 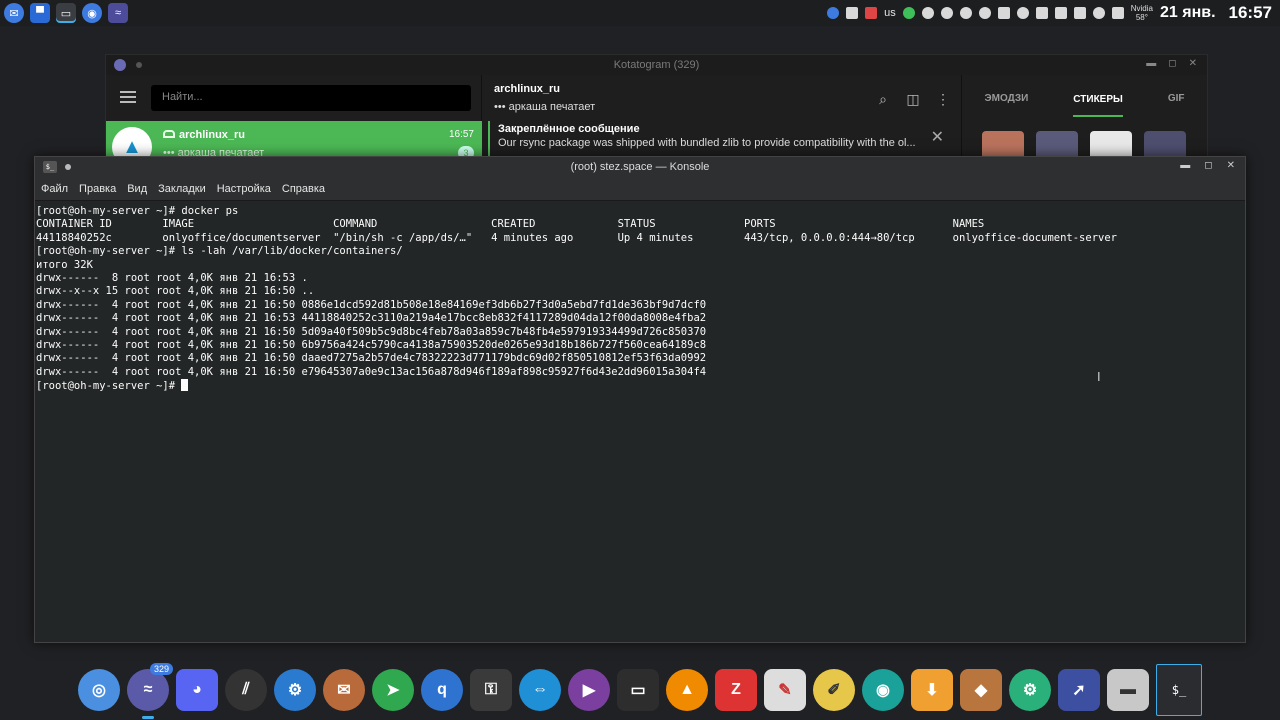 I want to click on chat-time: 16:57, so click(x=461, y=134).